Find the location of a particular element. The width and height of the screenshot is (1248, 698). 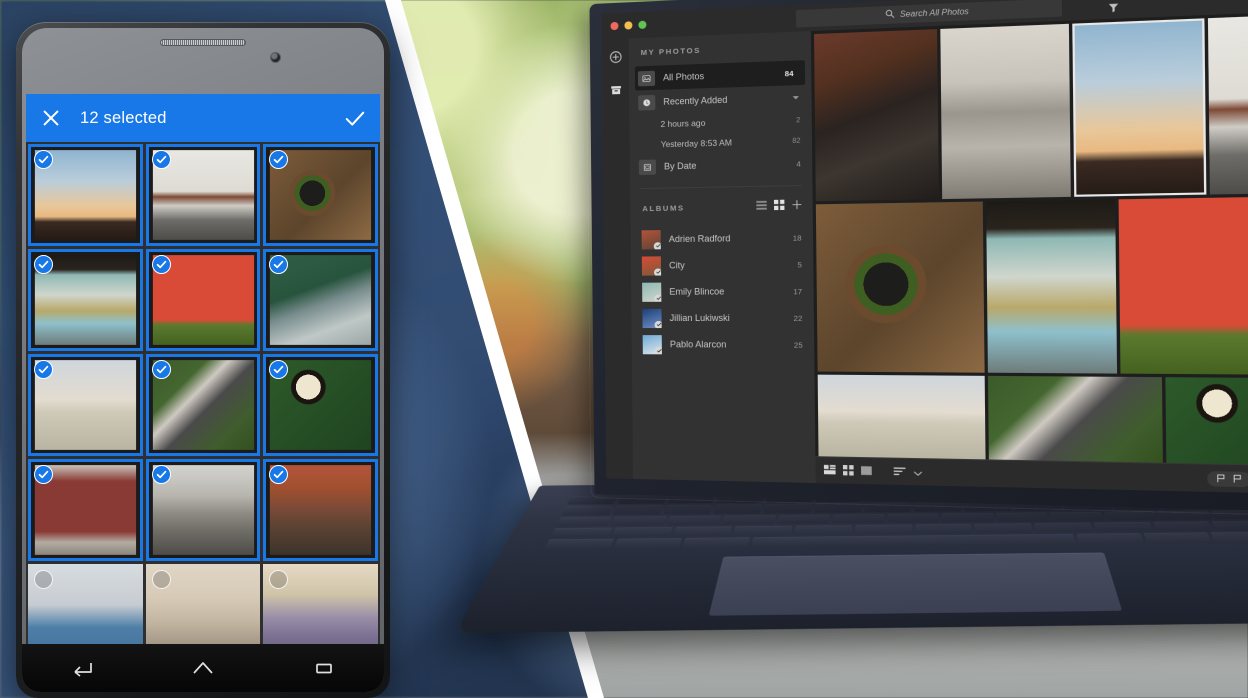

photo-cell-hand-holding-portrait is located at coordinates (1075, 419).